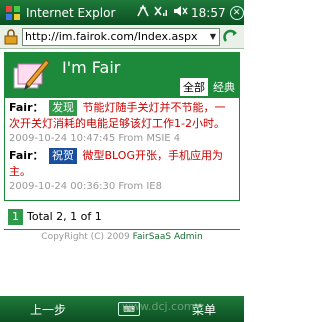  Describe the element at coordinates (122, 12) in the screenshot. I see `status-bar: Internet Explor 18:57 ✕` at that location.